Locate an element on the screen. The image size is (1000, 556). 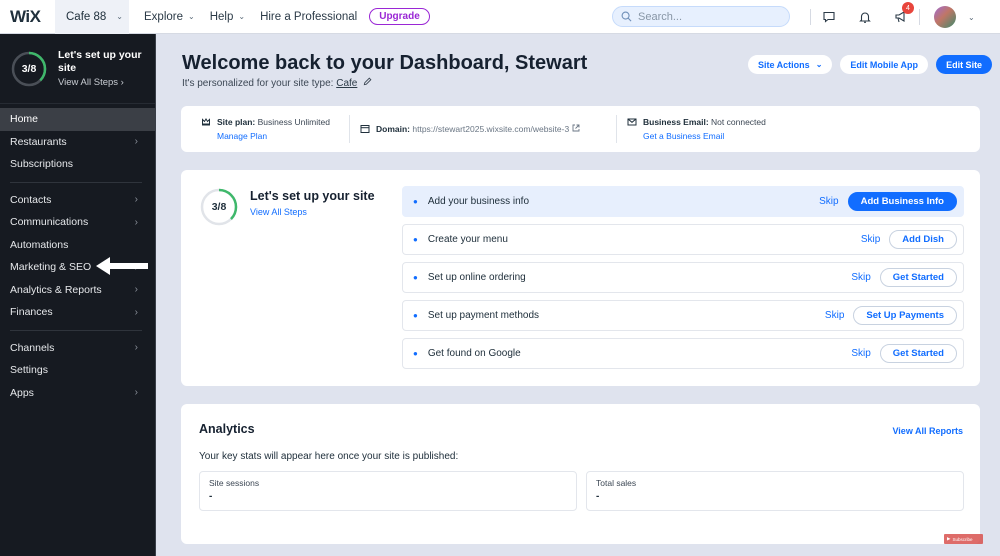
sidebar-item-label: Subscriptions is located at coordinates (42, 164).